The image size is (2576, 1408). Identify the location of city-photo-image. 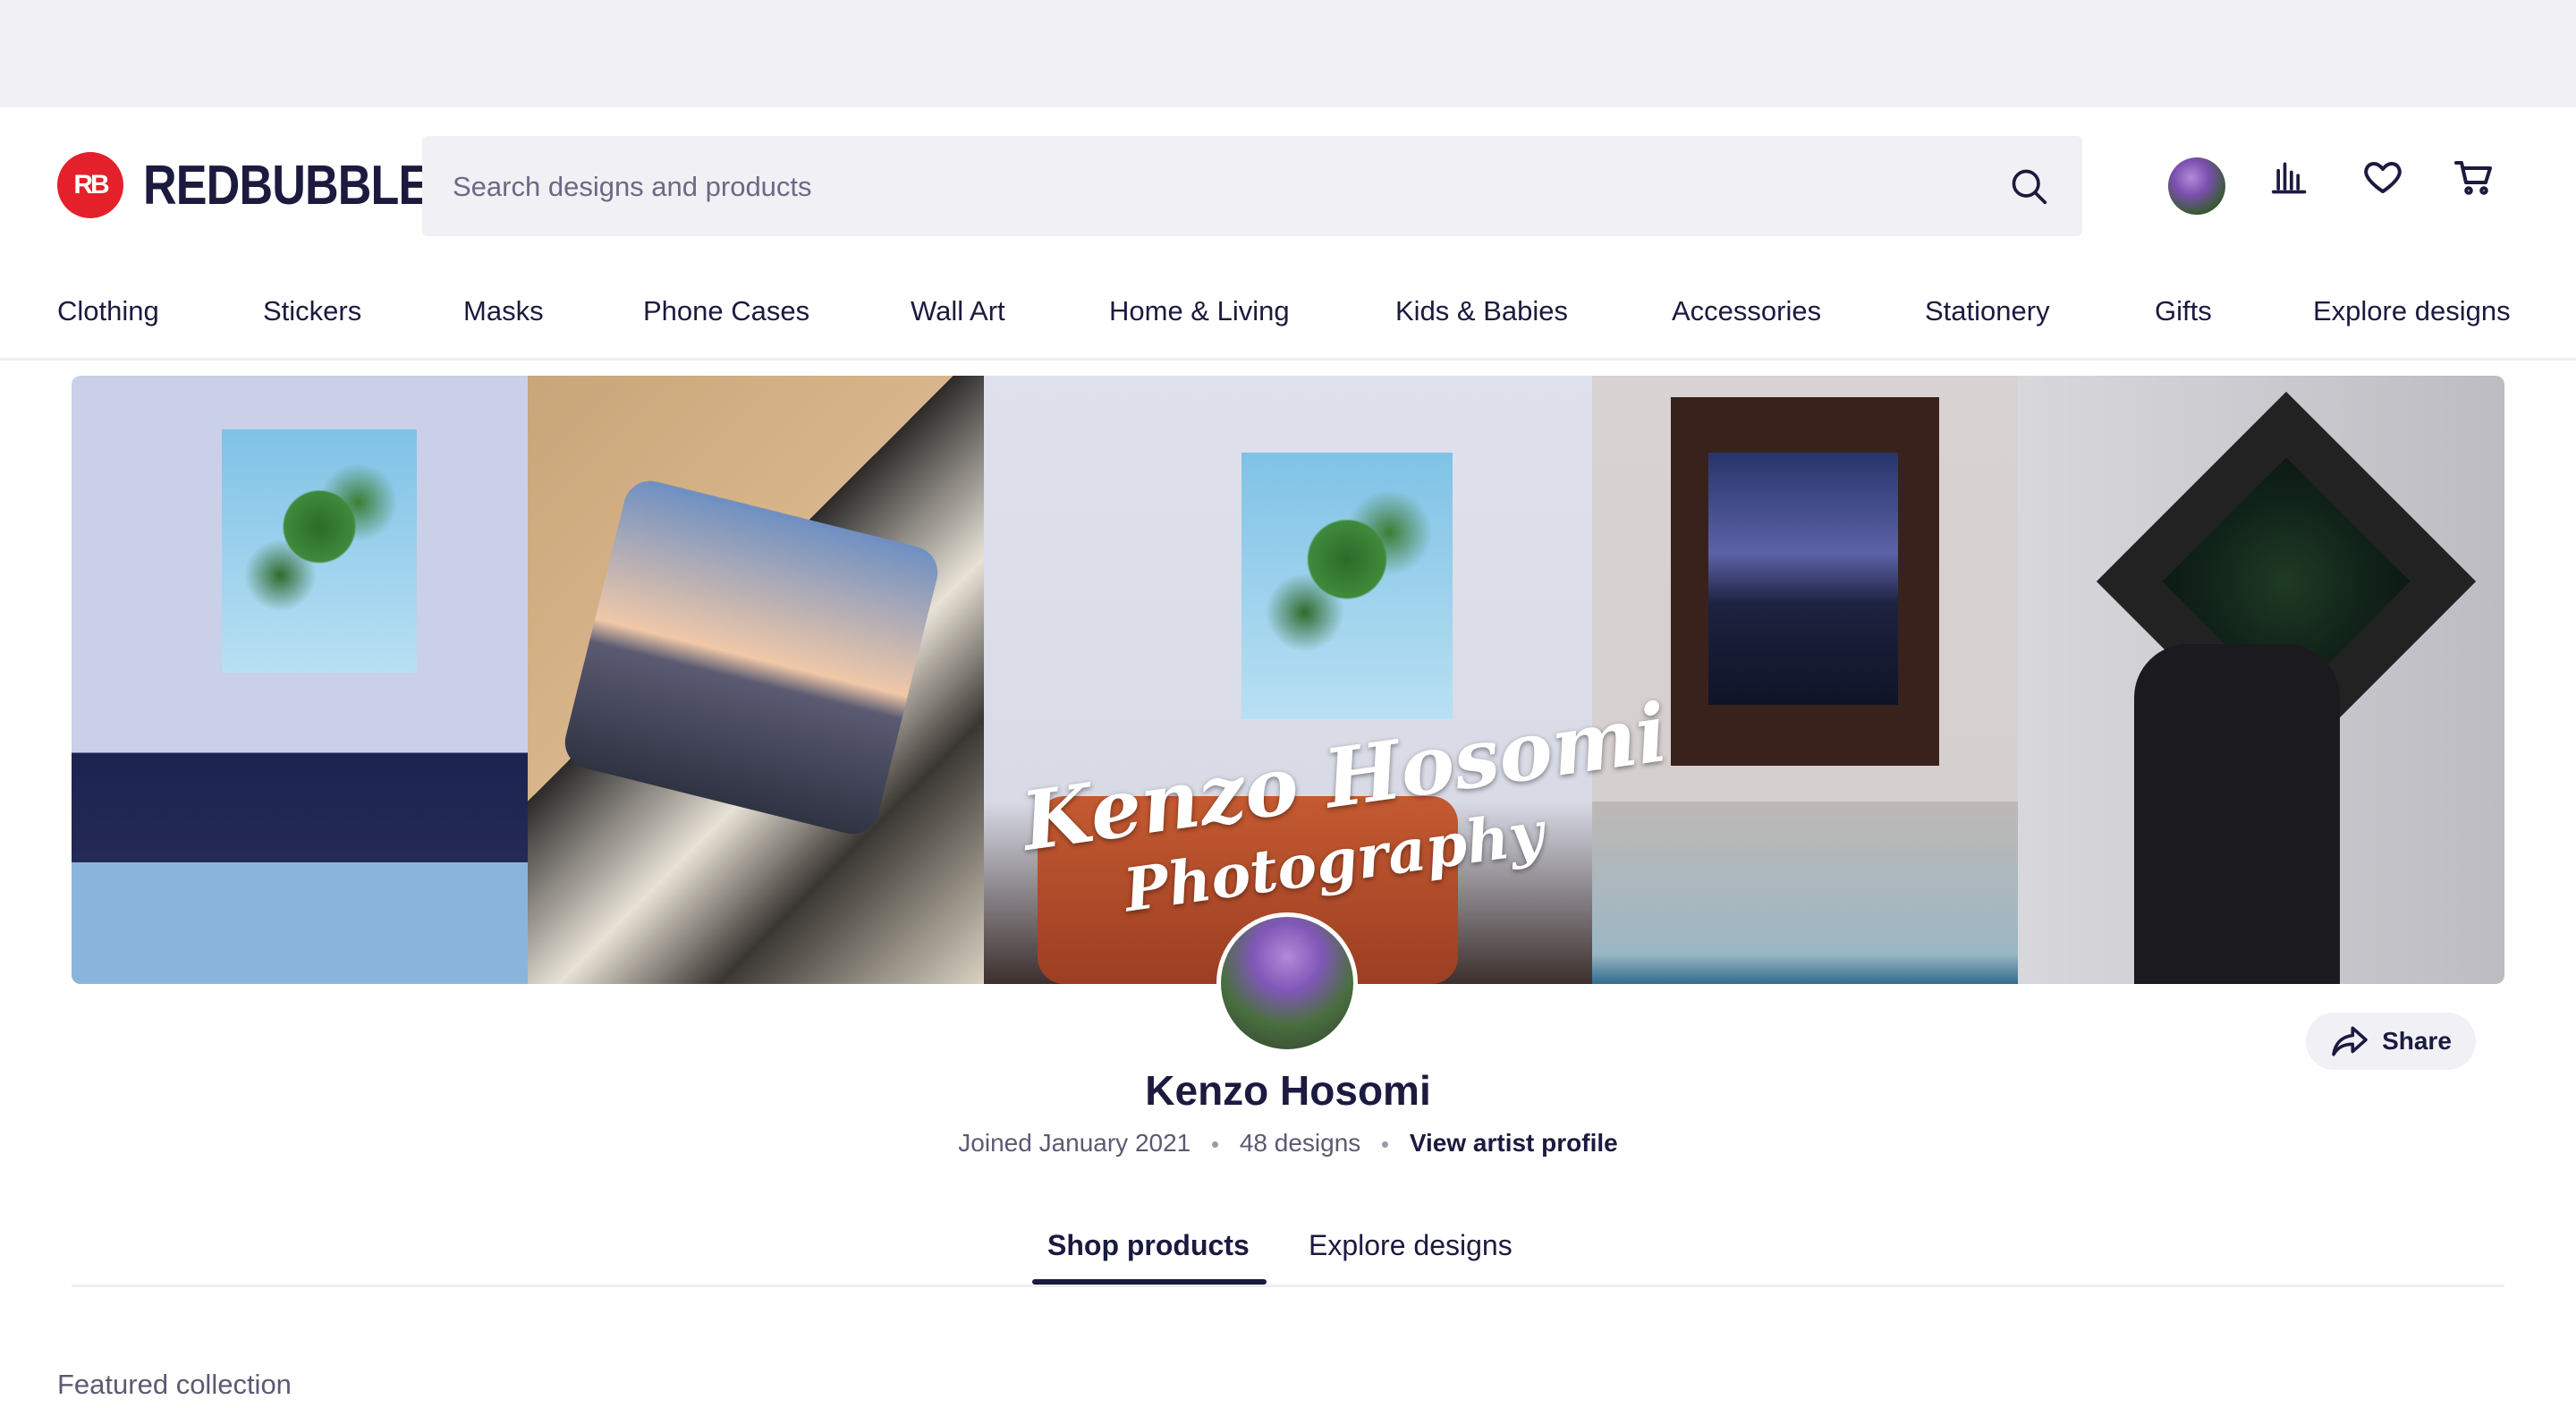
(1803, 579).